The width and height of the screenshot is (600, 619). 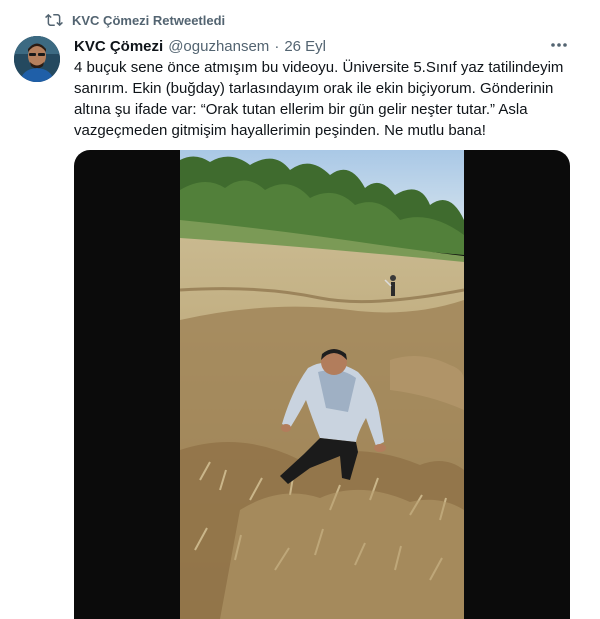 What do you see at coordinates (305, 46) in the screenshot?
I see `tweet-date: 26 Eyl` at bounding box center [305, 46].